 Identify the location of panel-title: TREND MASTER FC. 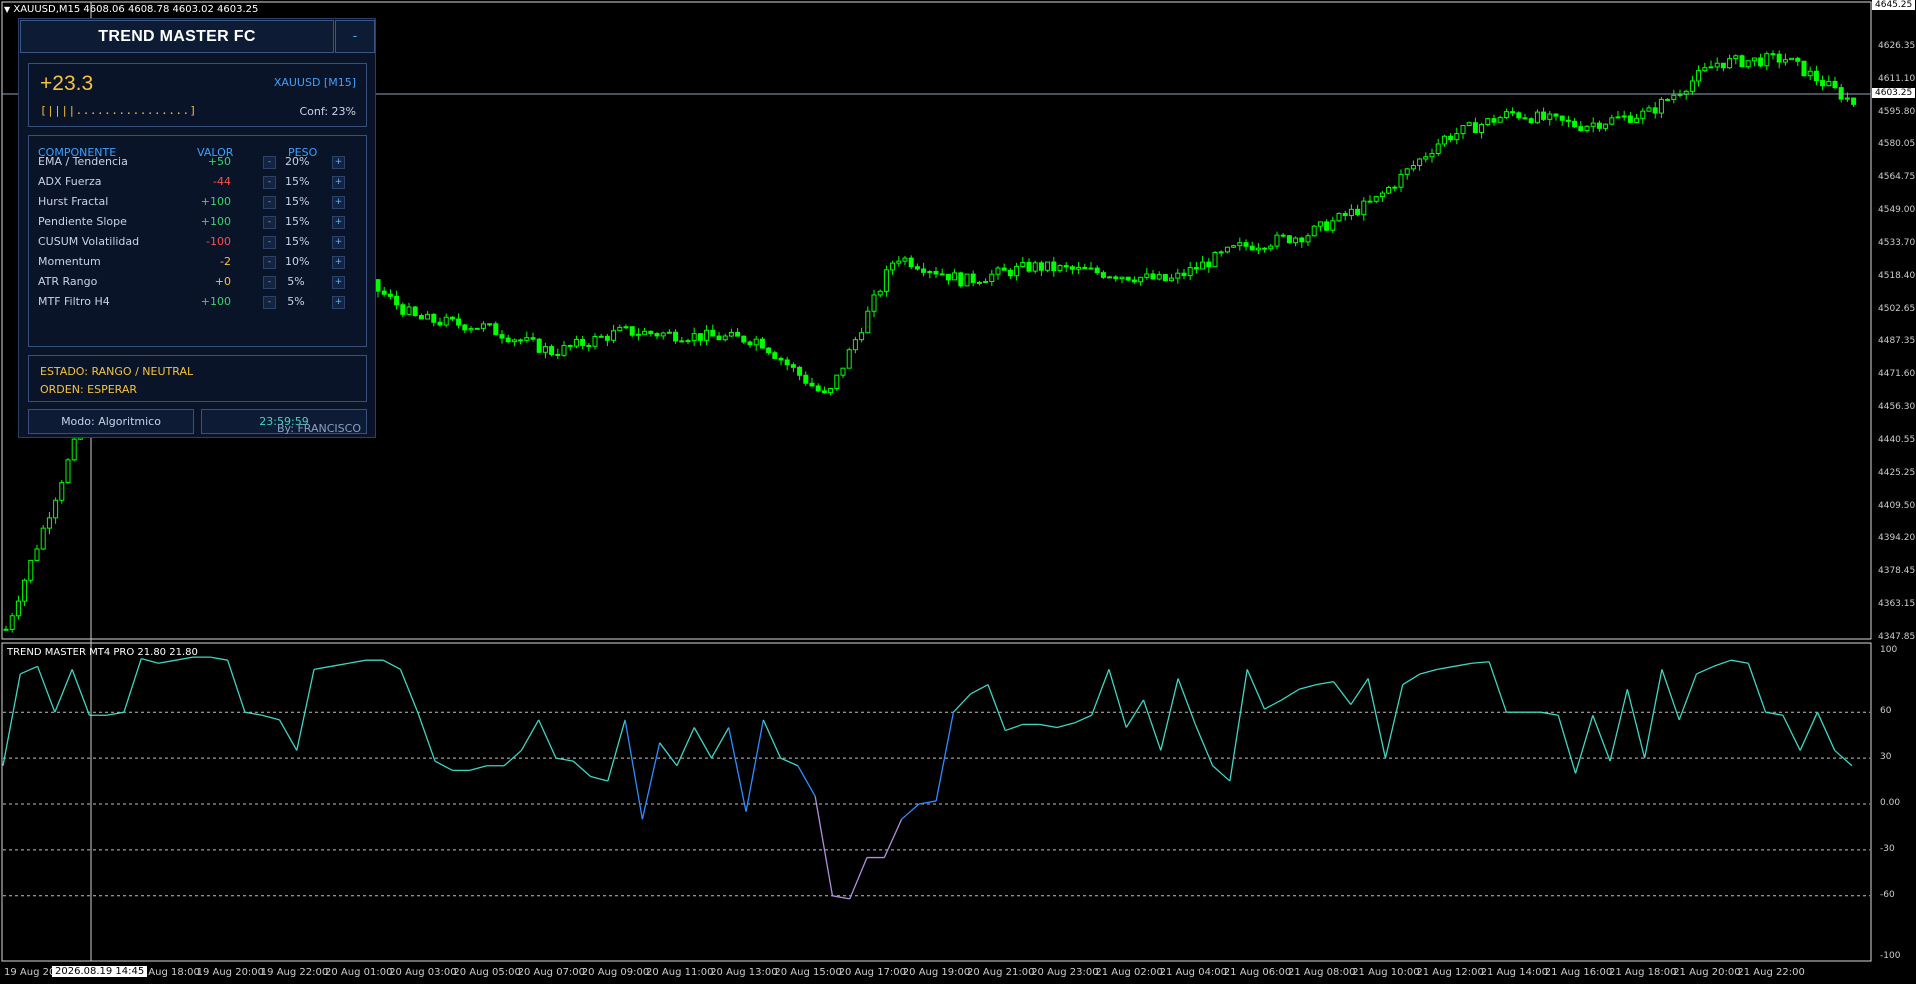
(177, 36).